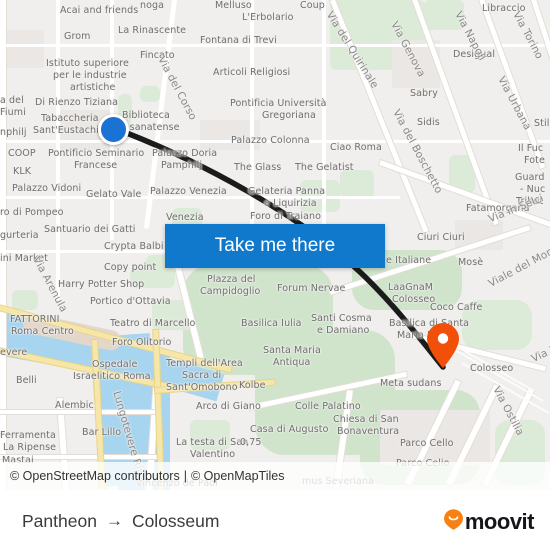 The image size is (550, 551). Describe the element at coordinates (95, 476) in the screenshot. I see `attribution-osm: © OpenStreetMap contributors` at that location.